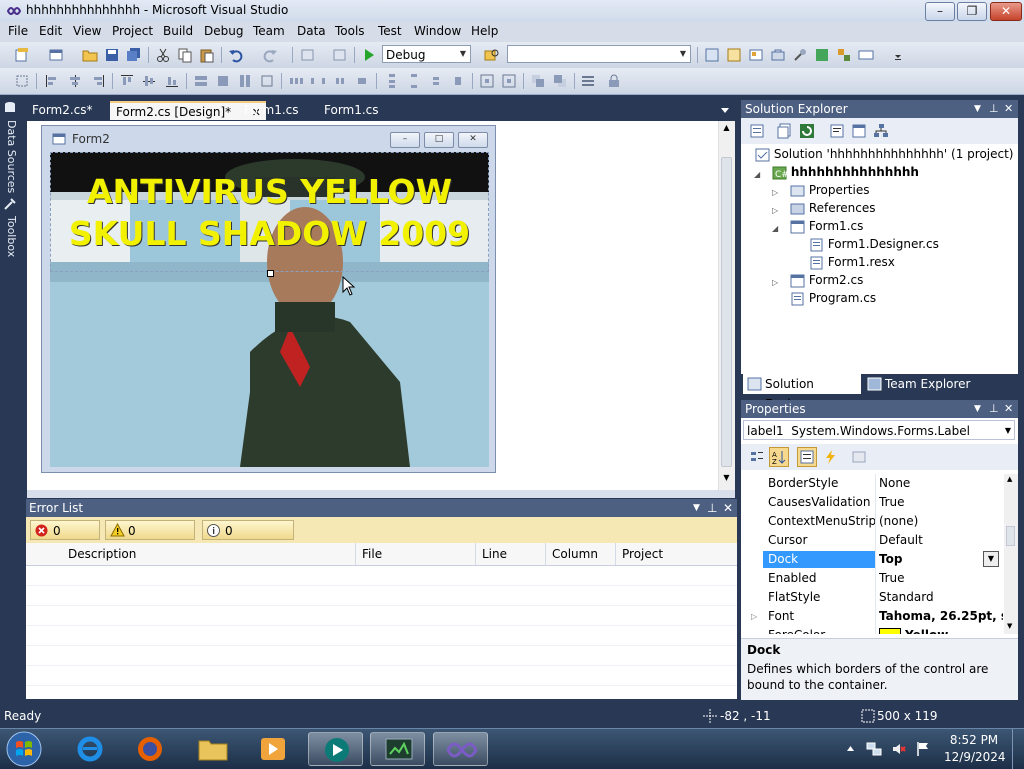  What do you see at coordinates (272, 749) in the screenshot?
I see `taskbar-media-player` at bounding box center [272, 749].